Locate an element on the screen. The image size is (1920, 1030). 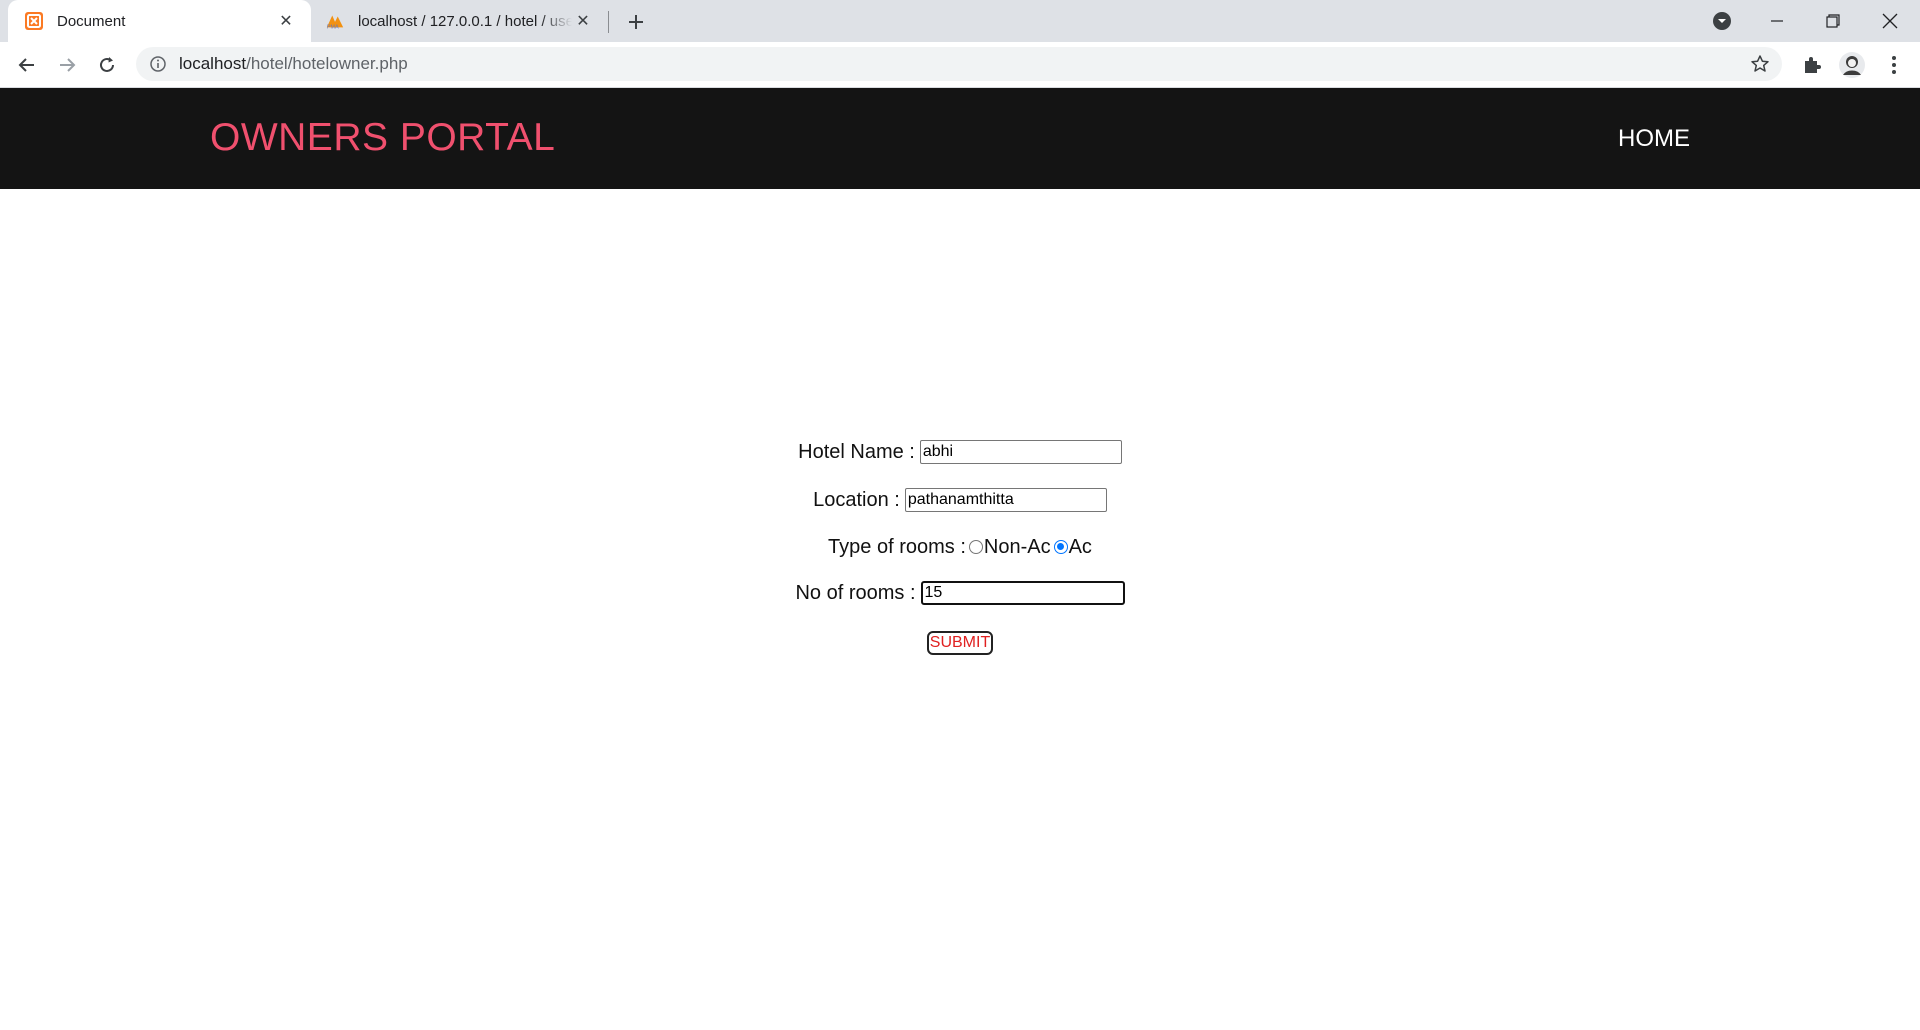
submit-button: SUBMIT is located at coordinates (960, 643).